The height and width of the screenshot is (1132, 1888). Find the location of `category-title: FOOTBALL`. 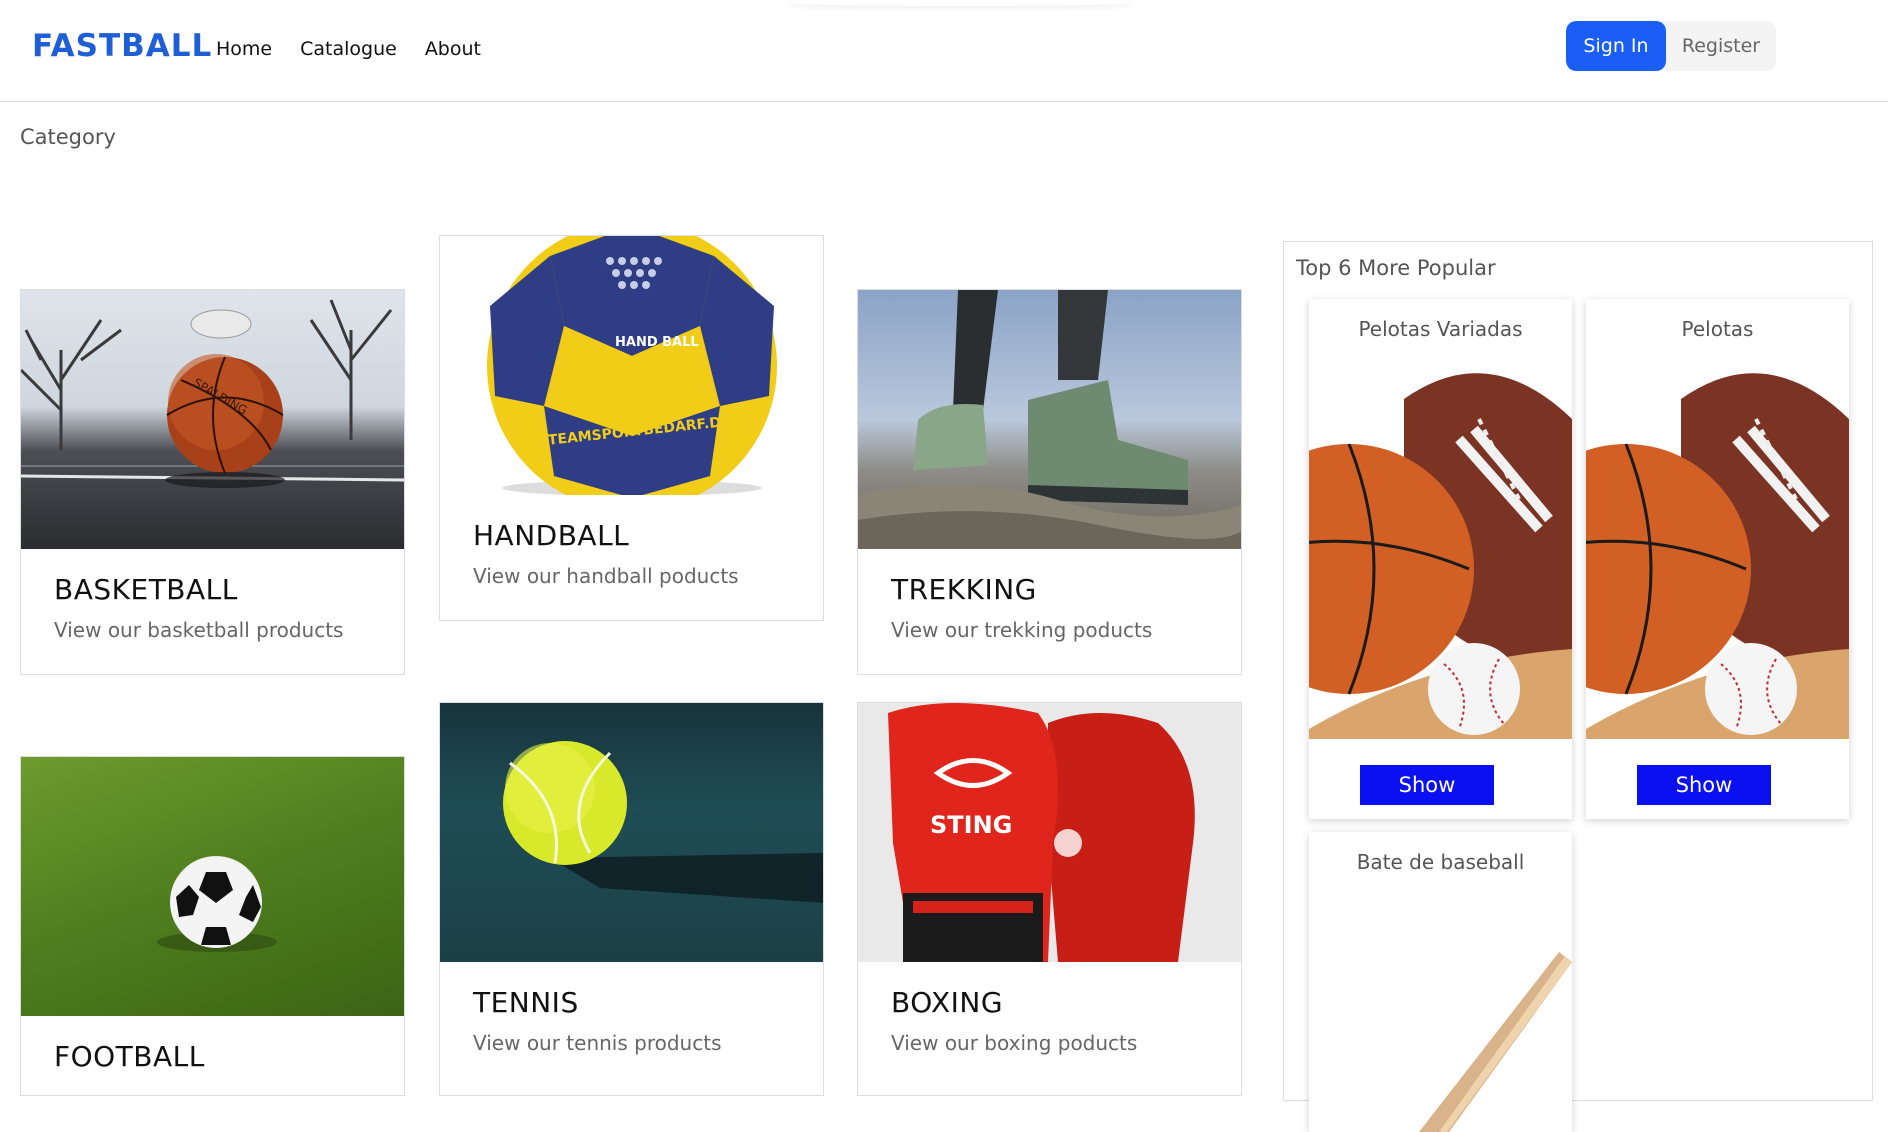

category-title: FOOTBALL is located at coordinates (129, 1056).